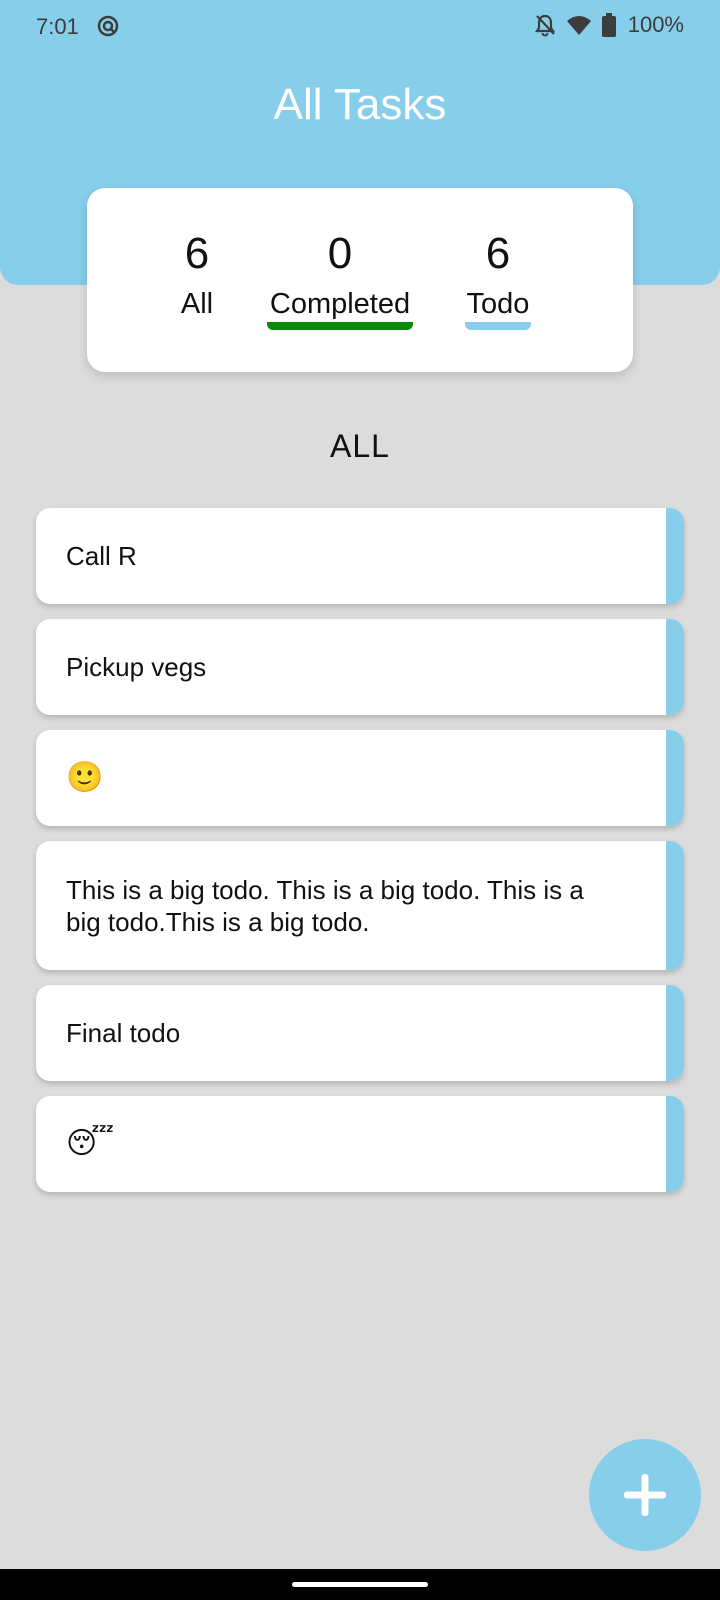  Describe the element at coordinates (85, 777) in the screenshot. I see `task-text: 🙂` at that location.